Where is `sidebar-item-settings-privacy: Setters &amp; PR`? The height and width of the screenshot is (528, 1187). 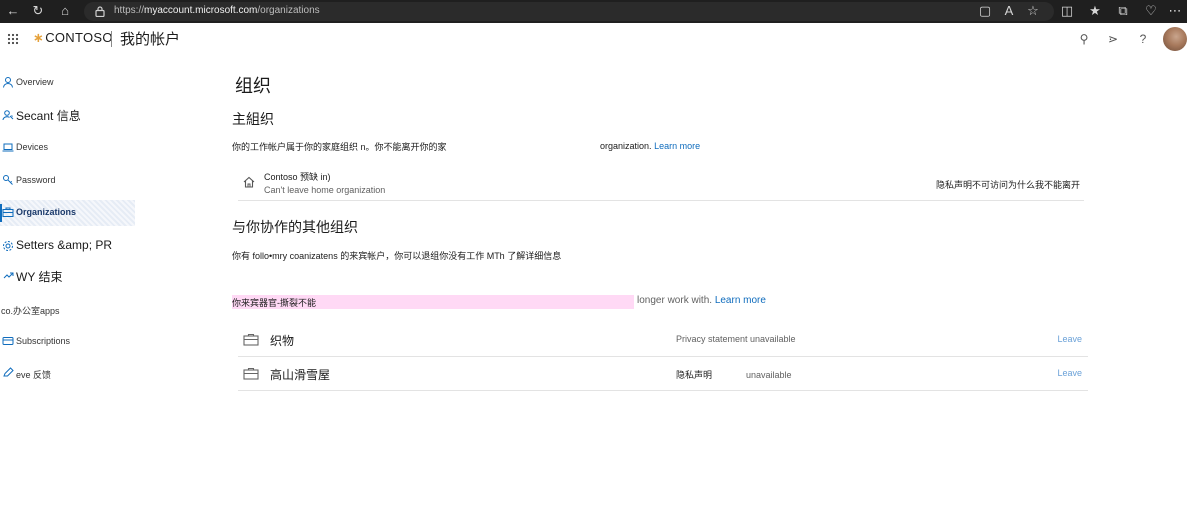 sidebar-item-settings-privacy: Setters &amp; PR is located at coordinates (67, 247).